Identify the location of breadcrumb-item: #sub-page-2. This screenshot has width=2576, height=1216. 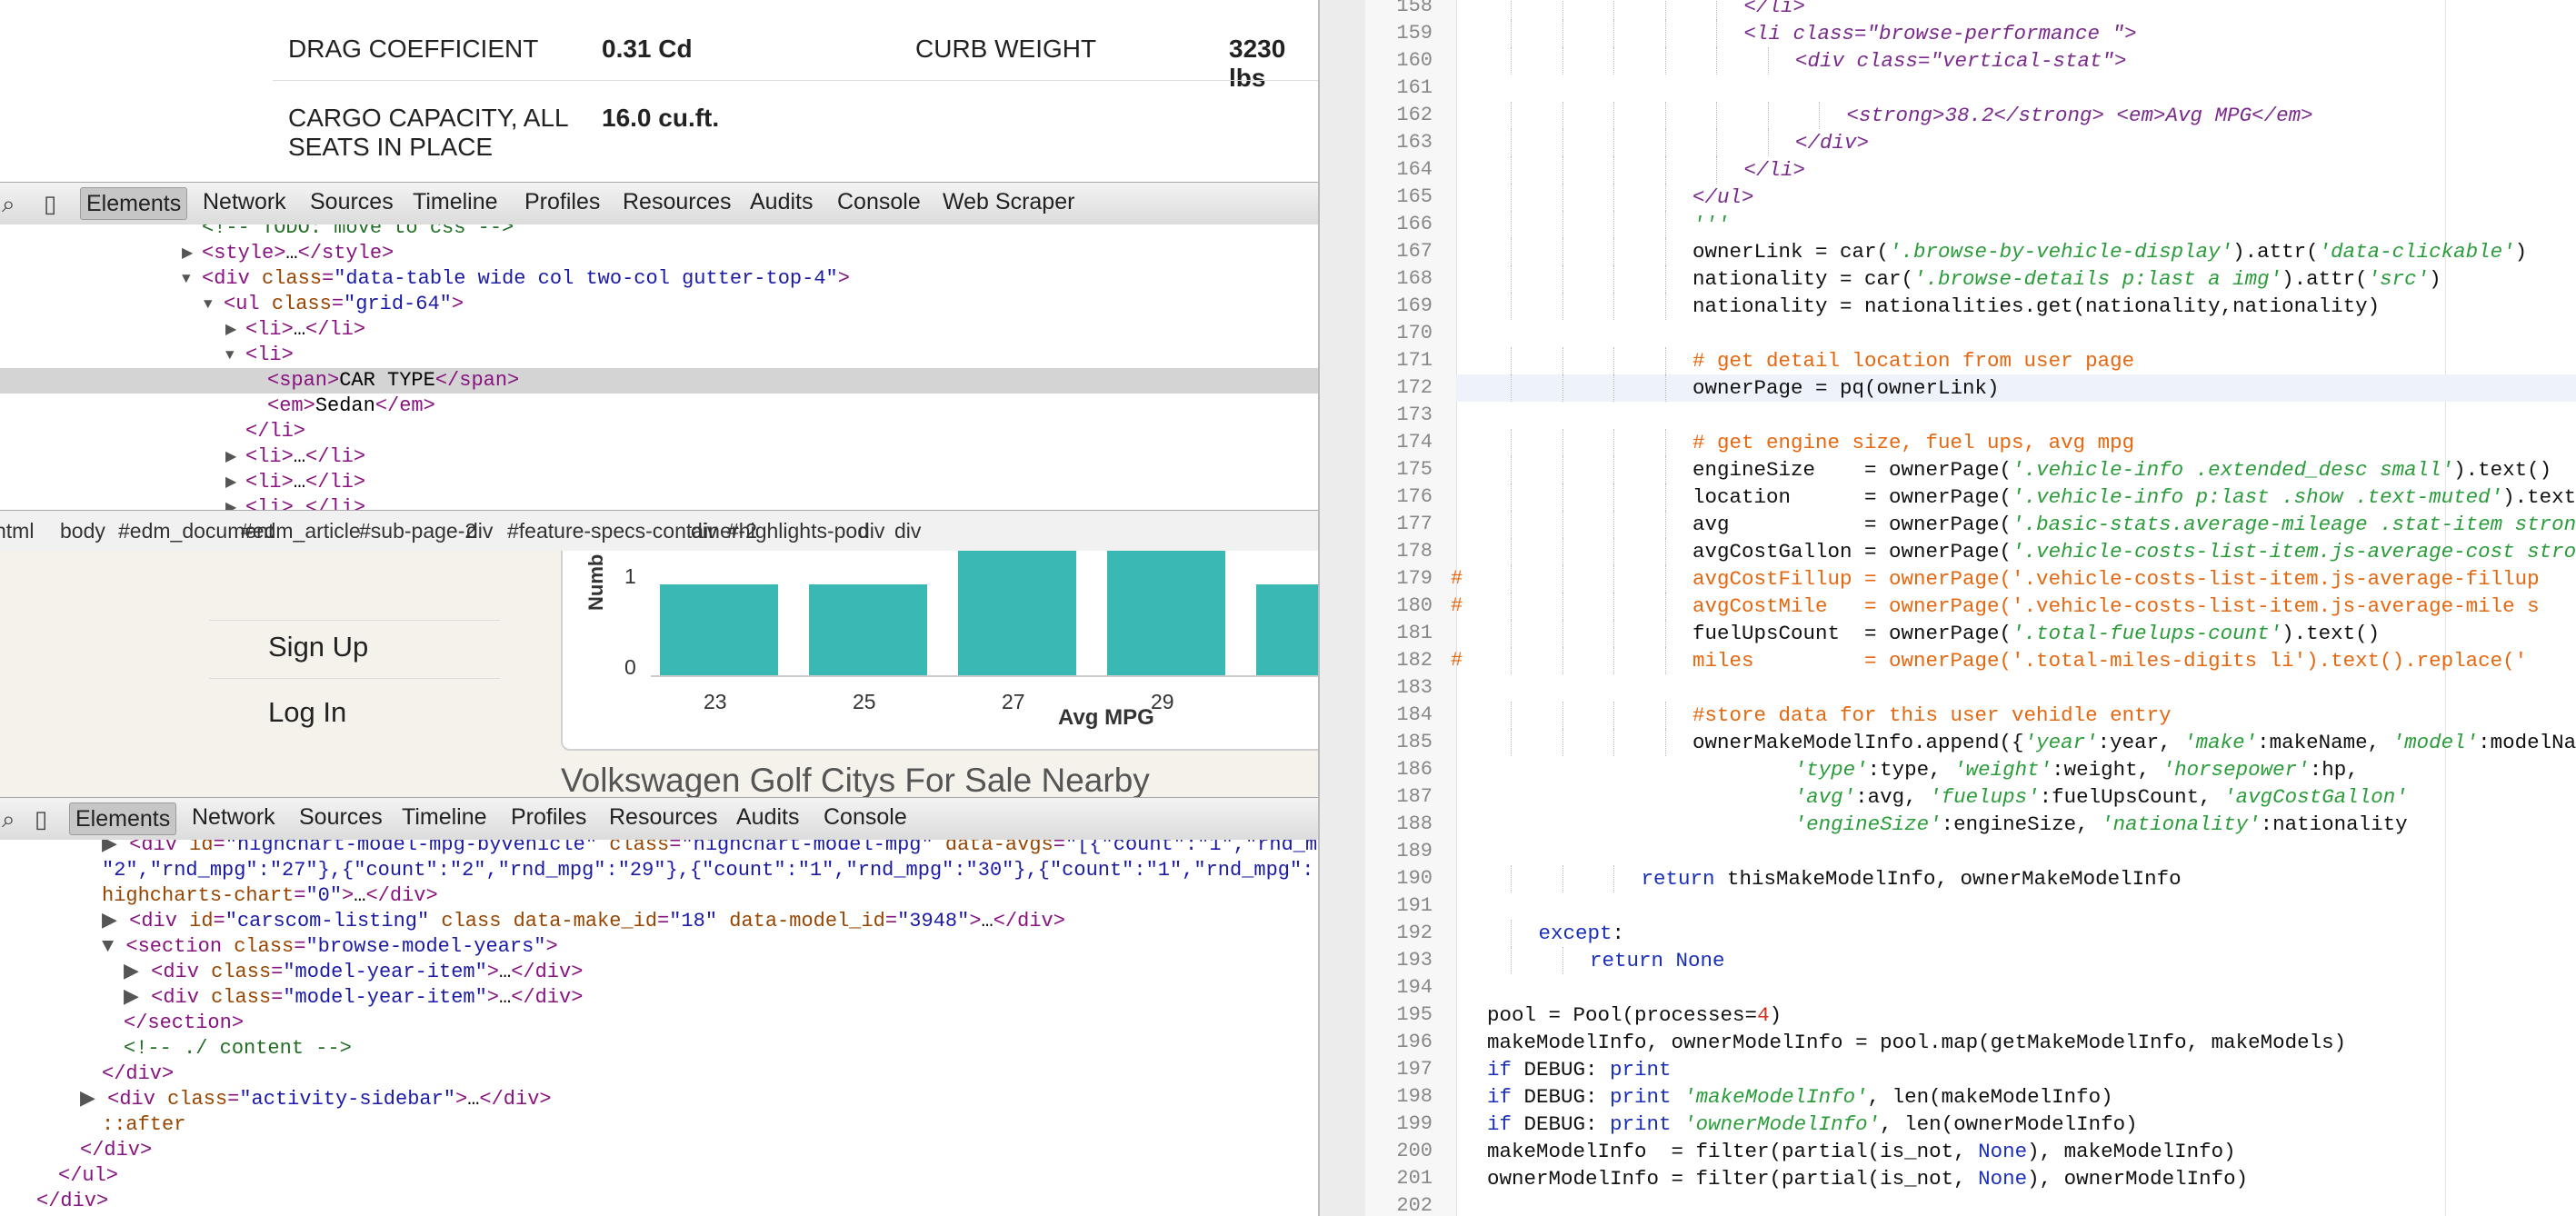
(417, 531).